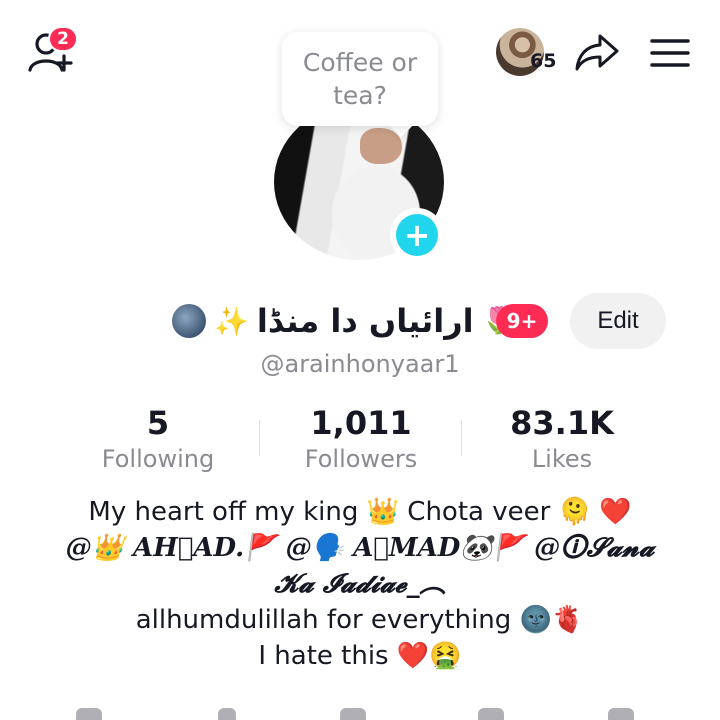  Describe the element at coordinates (231, 321) in the screenshot. I see `sparkles-icon: ✨` at that location.